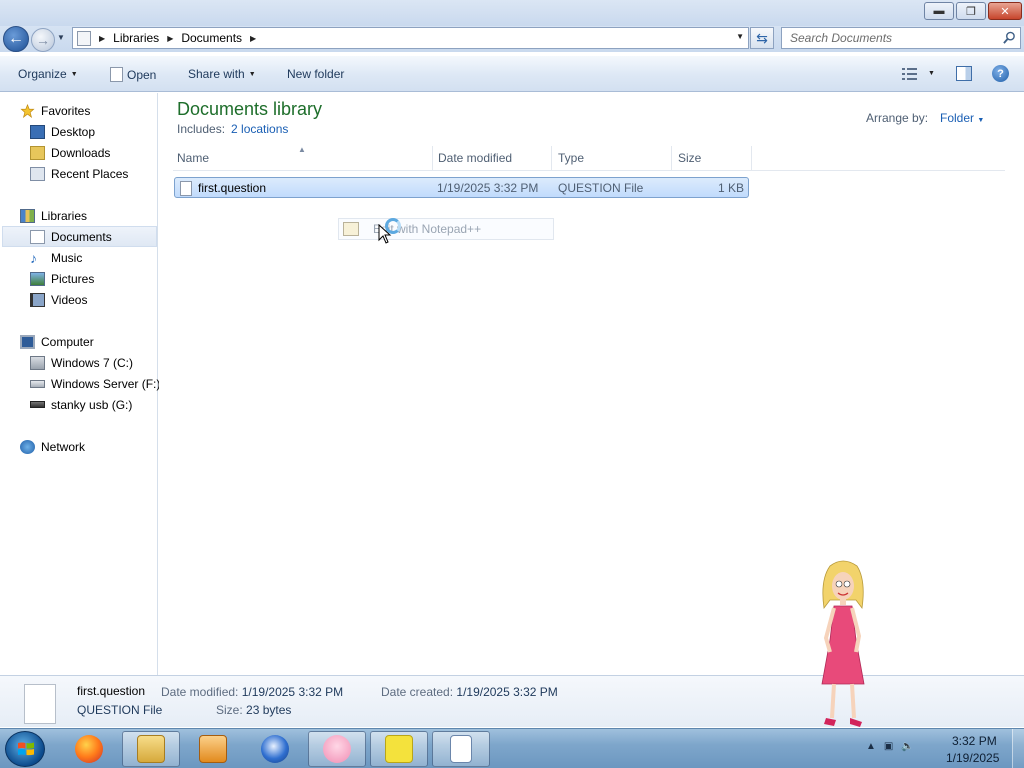 The image size is (1024, 768). Describe the element at coordinates (136, 38) in the screenshot. I see `breadcrumb-libraries: Libraries` at that location.